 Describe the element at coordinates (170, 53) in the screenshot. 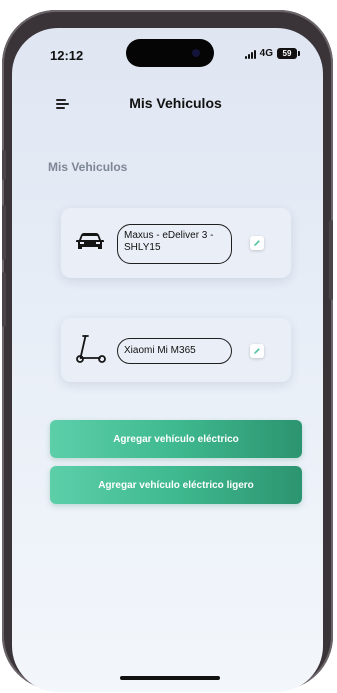

I see `dynamic-island` at that location.